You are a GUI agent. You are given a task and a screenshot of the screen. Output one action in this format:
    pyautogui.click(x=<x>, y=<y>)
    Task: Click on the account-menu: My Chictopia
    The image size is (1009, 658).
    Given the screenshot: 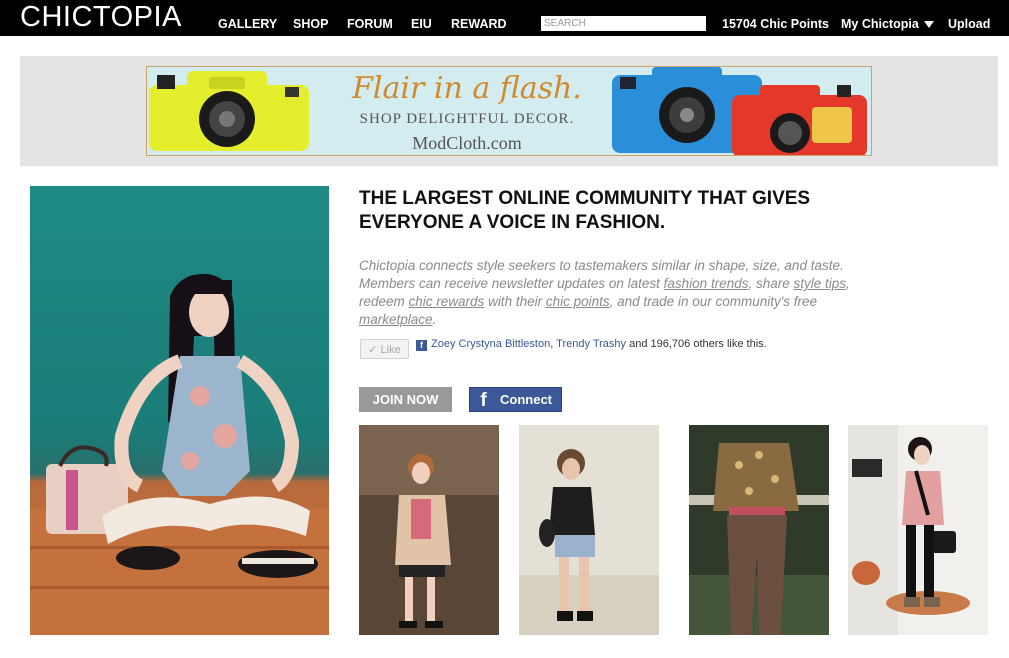 What is the action you would take?
    pyautogui.click(x=887, y=24)
    